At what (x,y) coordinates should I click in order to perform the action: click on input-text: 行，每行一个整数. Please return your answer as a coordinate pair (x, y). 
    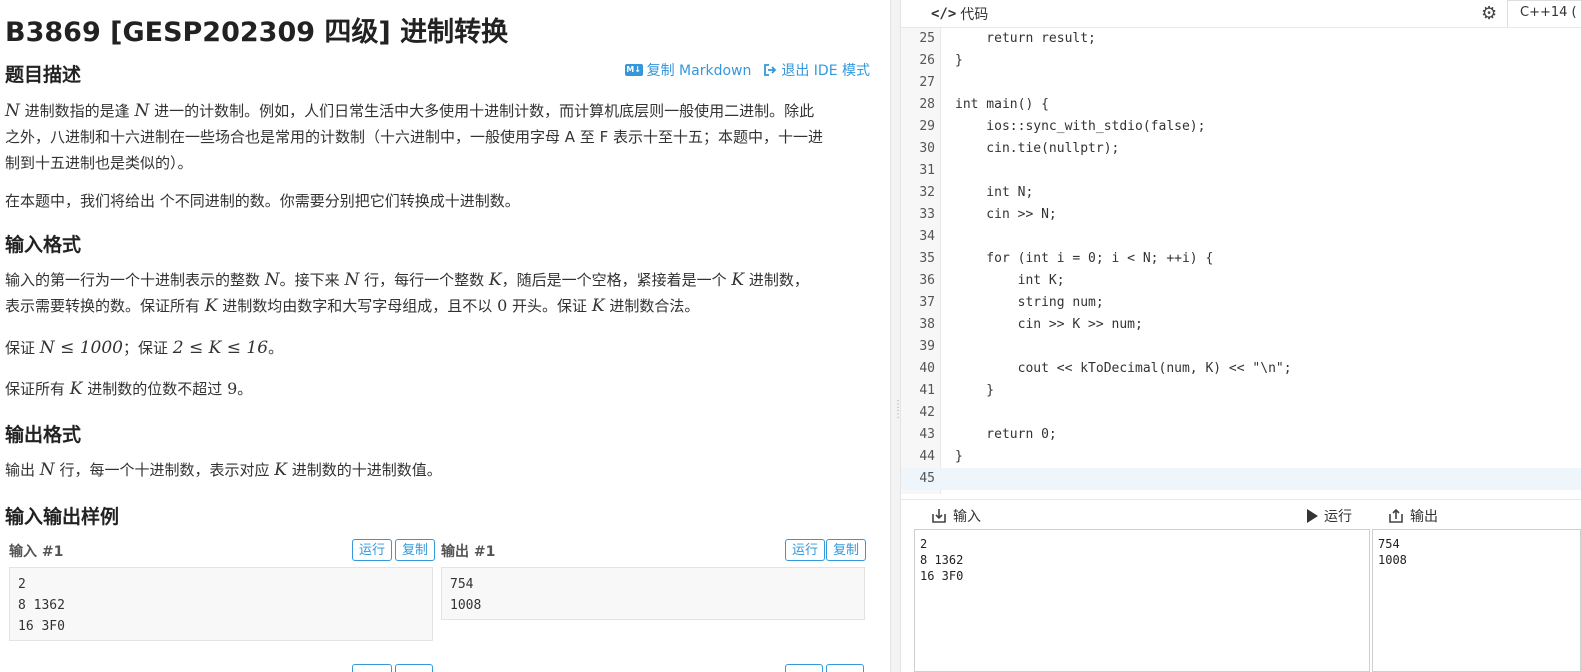
    Looking at the image, I should click on (424, 280).